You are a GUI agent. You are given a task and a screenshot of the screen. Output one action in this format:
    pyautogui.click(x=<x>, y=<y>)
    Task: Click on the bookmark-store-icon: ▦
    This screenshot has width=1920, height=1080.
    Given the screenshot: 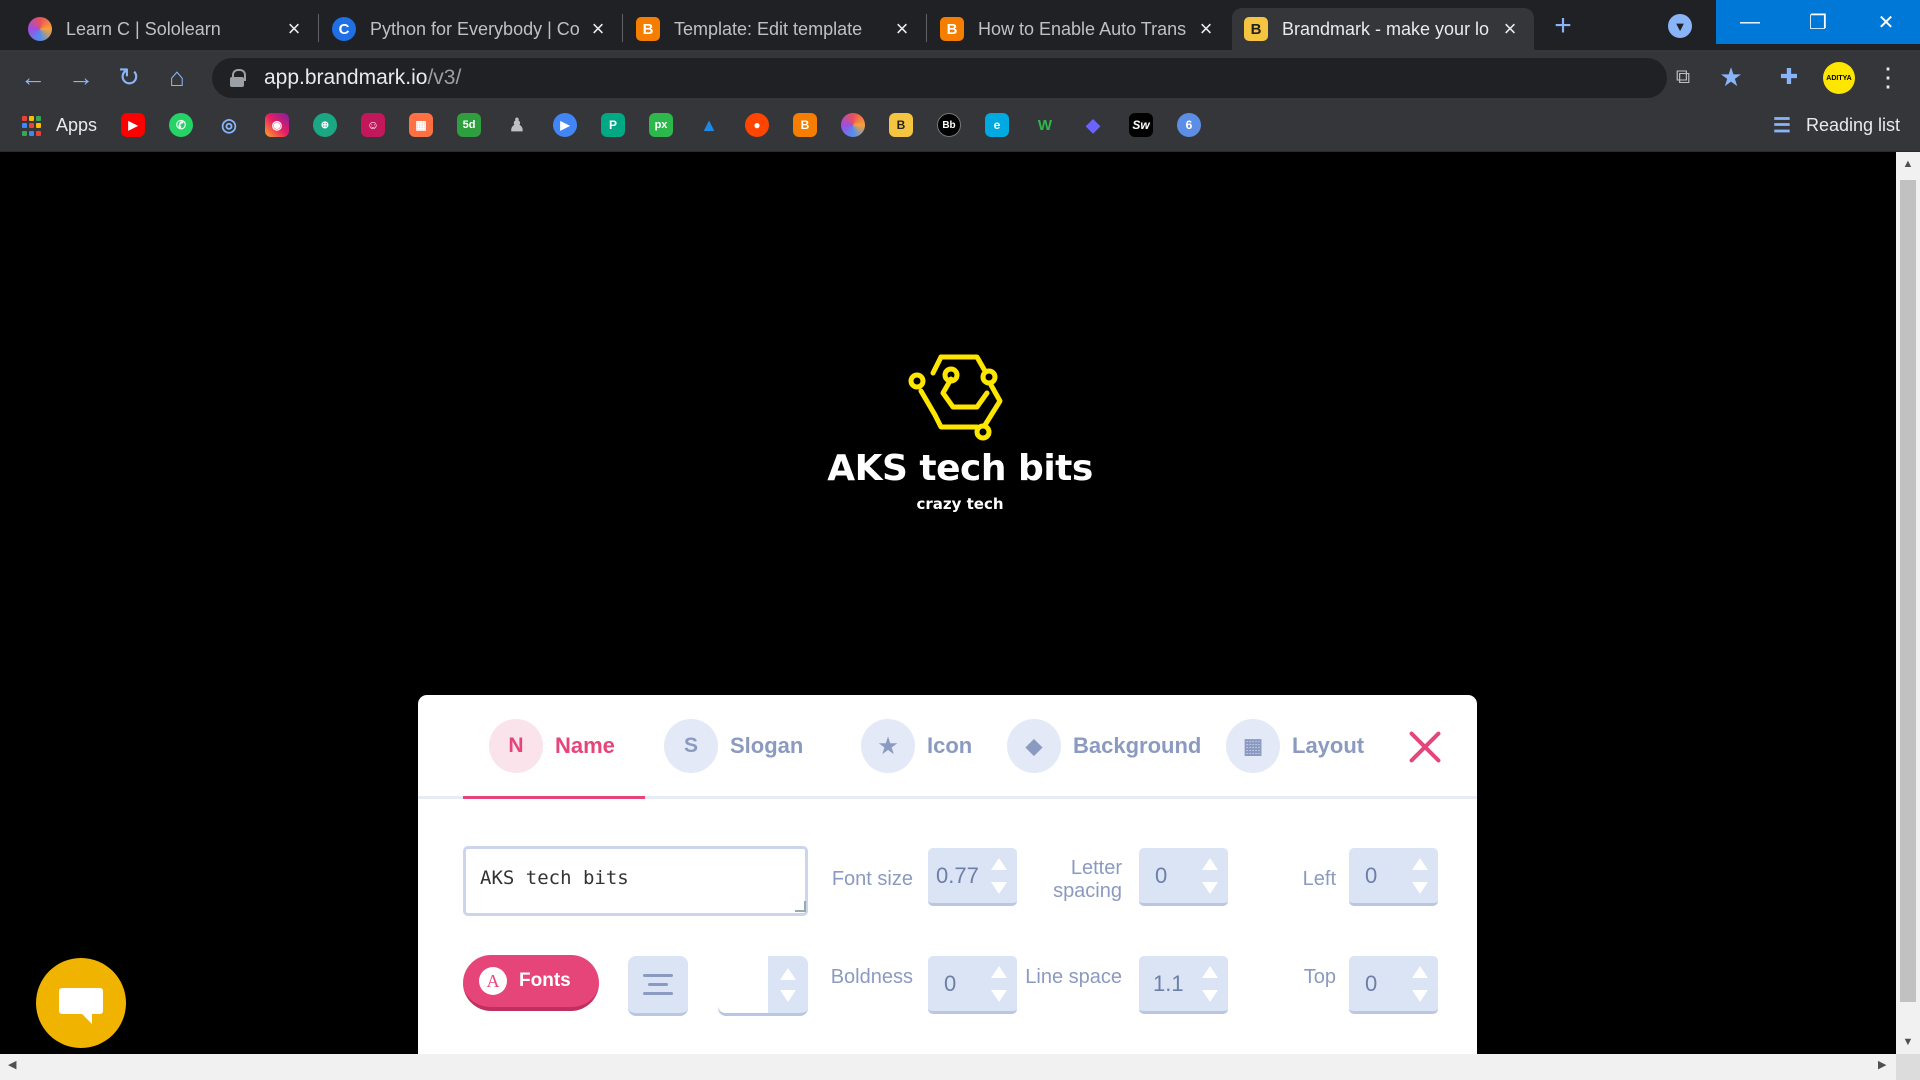 What is the action you would take?
    pyautogui.click(x=421, y=125)
    